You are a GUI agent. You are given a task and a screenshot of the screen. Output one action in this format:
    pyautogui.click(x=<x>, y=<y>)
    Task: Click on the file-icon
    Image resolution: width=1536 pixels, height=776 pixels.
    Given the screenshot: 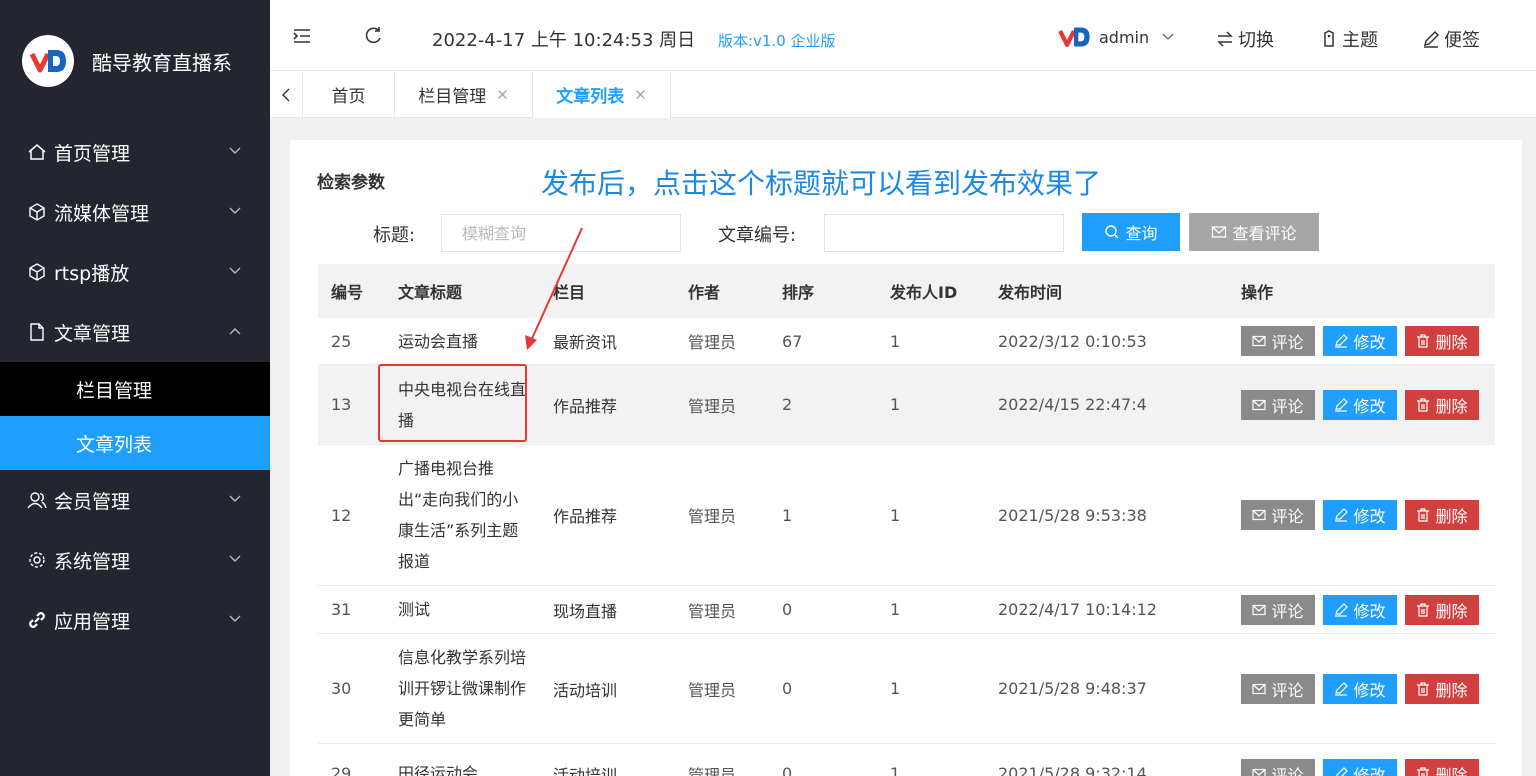 What is the action you would take?
    pyautogui.click(x=37, y=332)
    